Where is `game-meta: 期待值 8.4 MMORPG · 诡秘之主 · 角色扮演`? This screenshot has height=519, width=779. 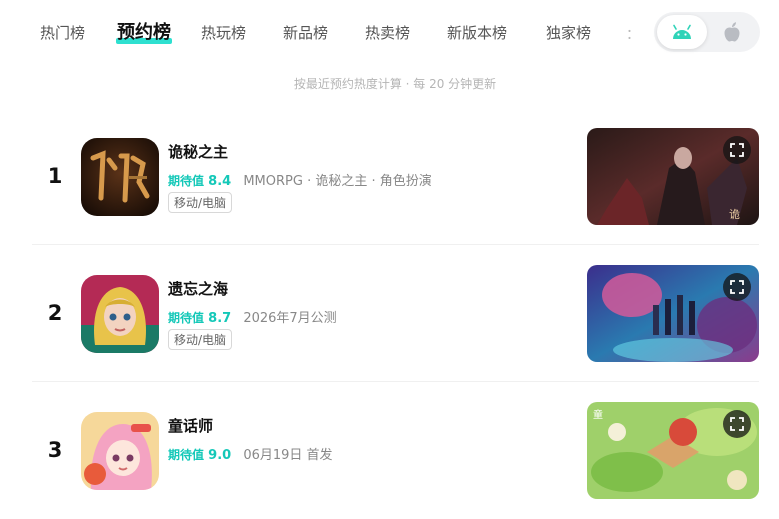
game-meta: 期待值 8.4 MMORPG · 诡秘之主 · 角色扮演 is located at coordinates (300, 179).